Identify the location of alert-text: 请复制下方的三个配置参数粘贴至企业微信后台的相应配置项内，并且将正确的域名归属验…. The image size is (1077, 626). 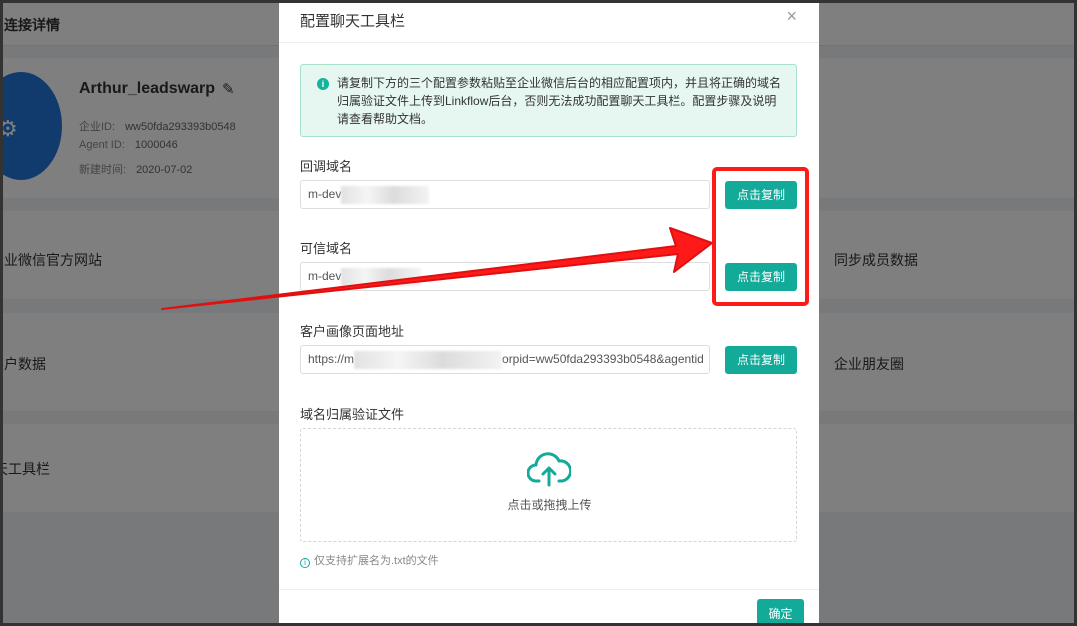
(559, 101).